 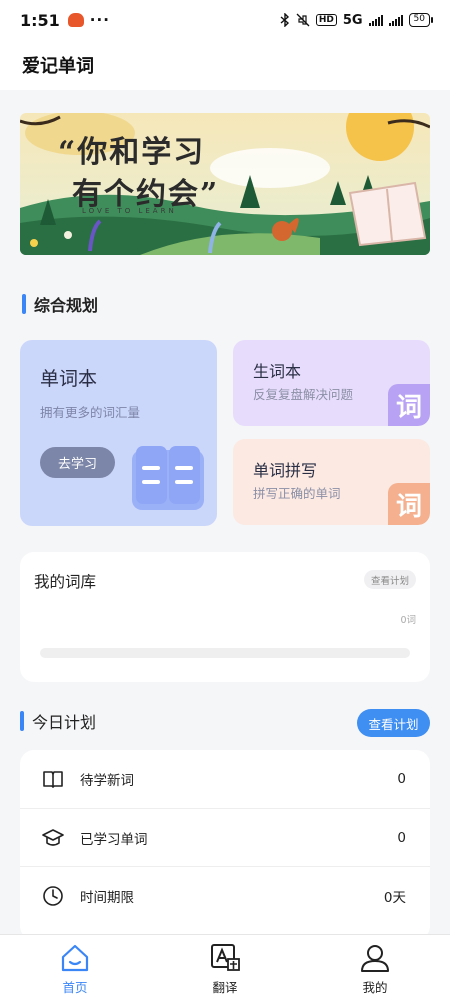 I want to click on library-progress-bar, so click(x=225, y=653).